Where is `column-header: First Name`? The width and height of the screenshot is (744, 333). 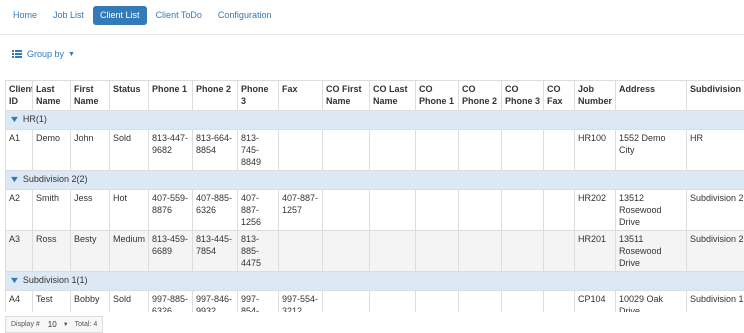
column-header: First Name is located at coordinates (90, 96).